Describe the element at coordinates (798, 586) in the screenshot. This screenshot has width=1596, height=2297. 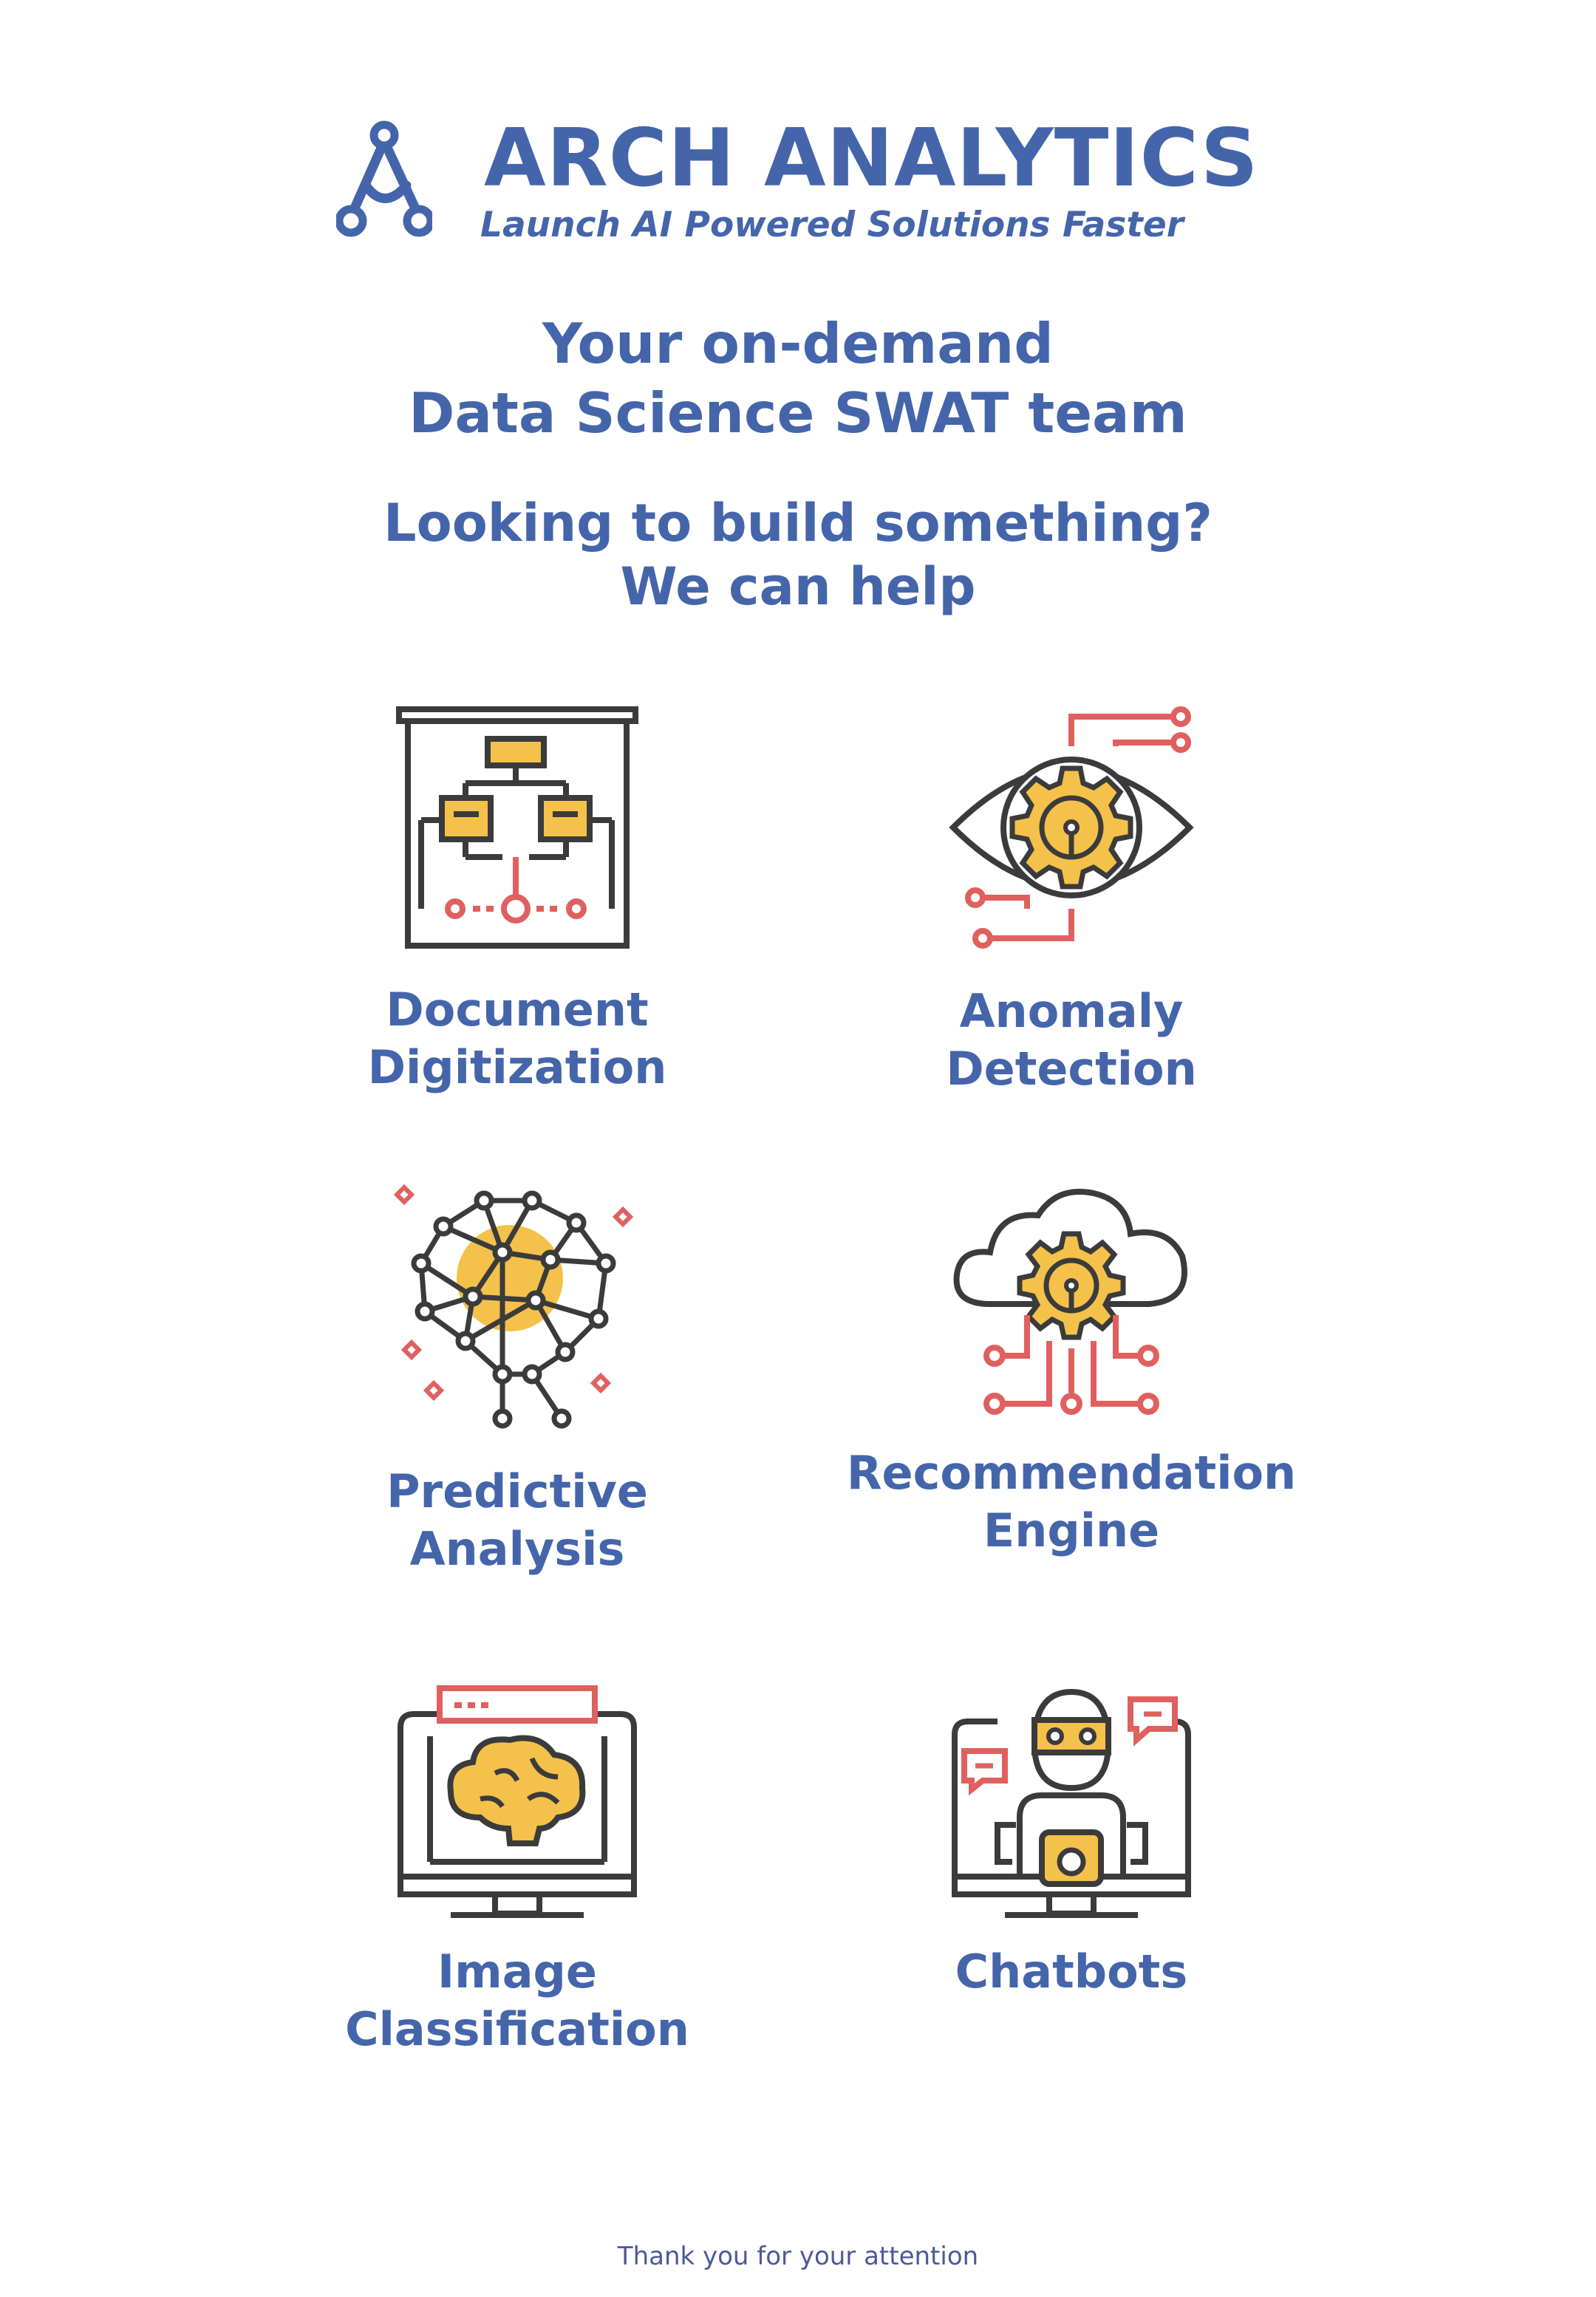
I see `subheadline-line-2: We can help` at that location.